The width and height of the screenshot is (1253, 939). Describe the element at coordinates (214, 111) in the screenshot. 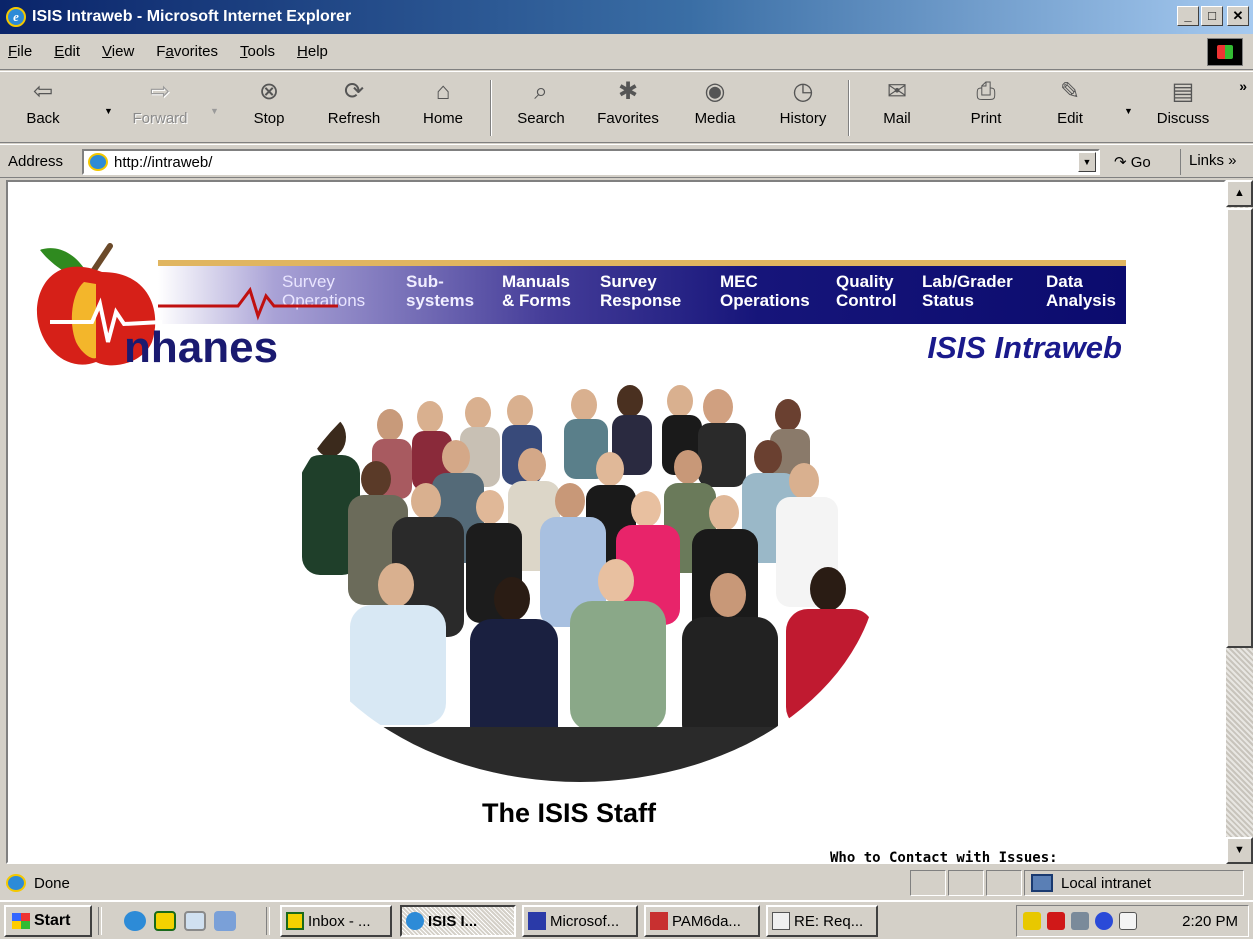

I see `forward-dropdown-icon: ▼` at that location.